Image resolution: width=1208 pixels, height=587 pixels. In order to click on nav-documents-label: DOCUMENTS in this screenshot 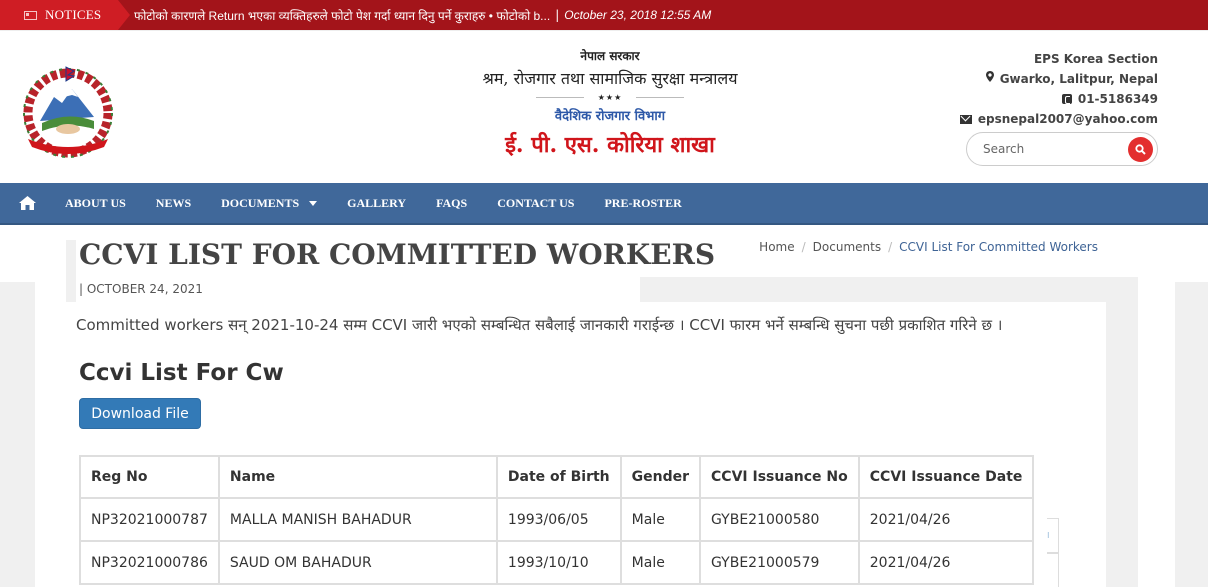, I will do `click(260, 202)`.